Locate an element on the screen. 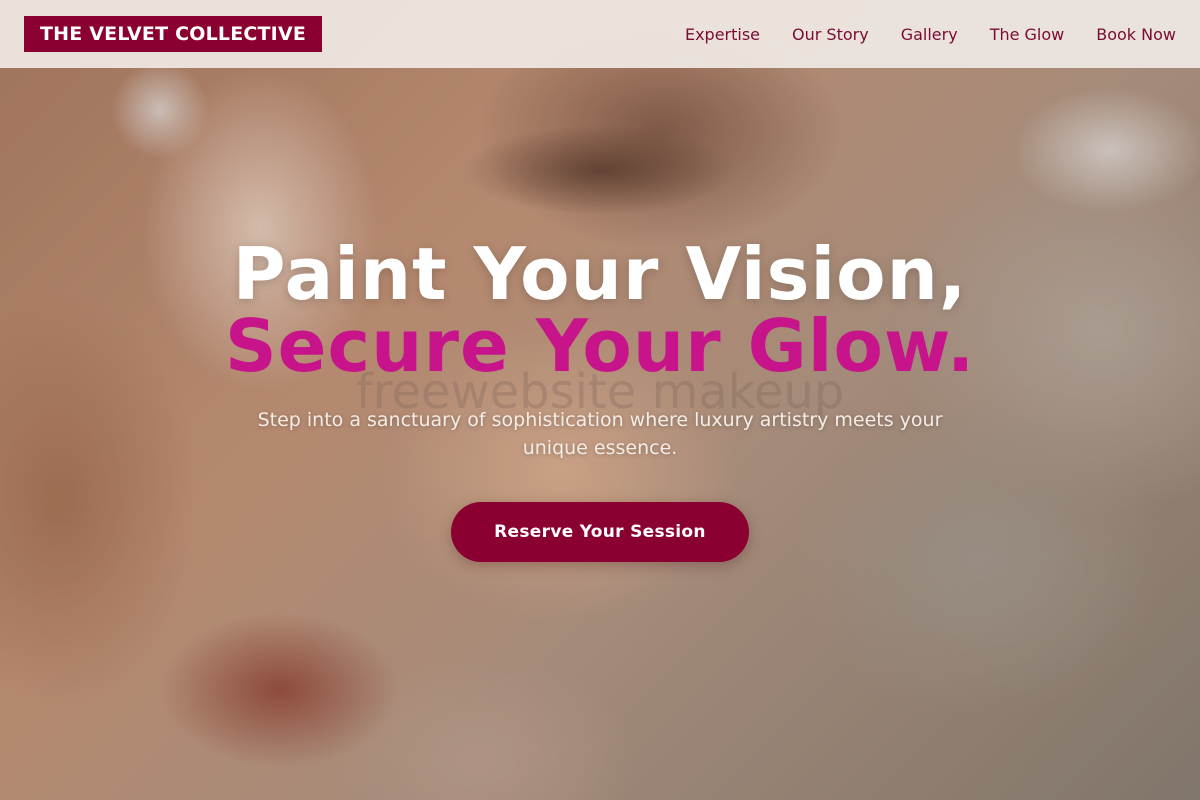 The width and height of the screenshot is (1200, 800). nav-link-book-now: Book Now is located at coordinates (1136, 34).